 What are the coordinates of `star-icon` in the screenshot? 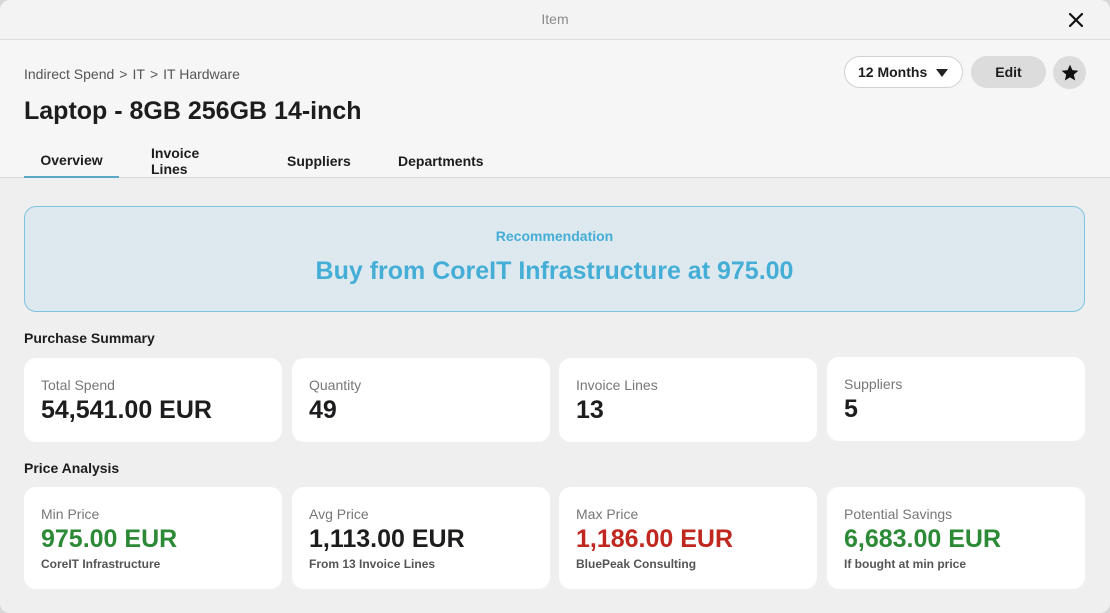 It's located at (1069, 72).